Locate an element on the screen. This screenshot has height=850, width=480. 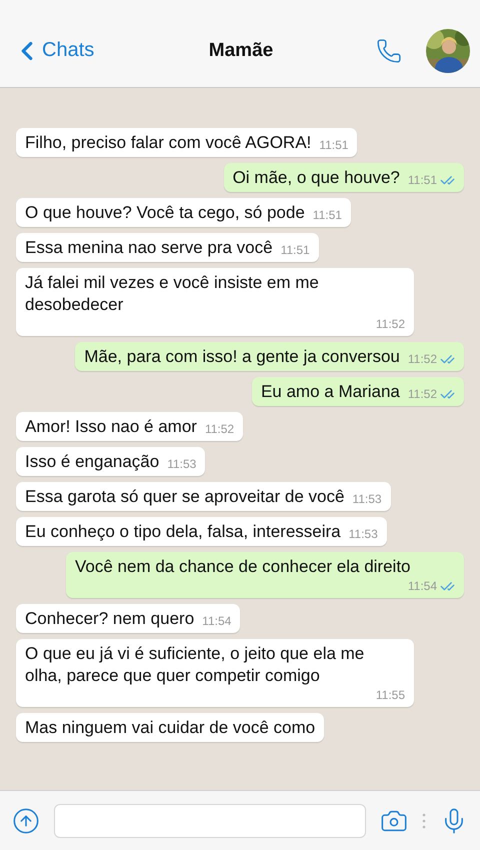
phone-icon is located at coordinates (389, 51).